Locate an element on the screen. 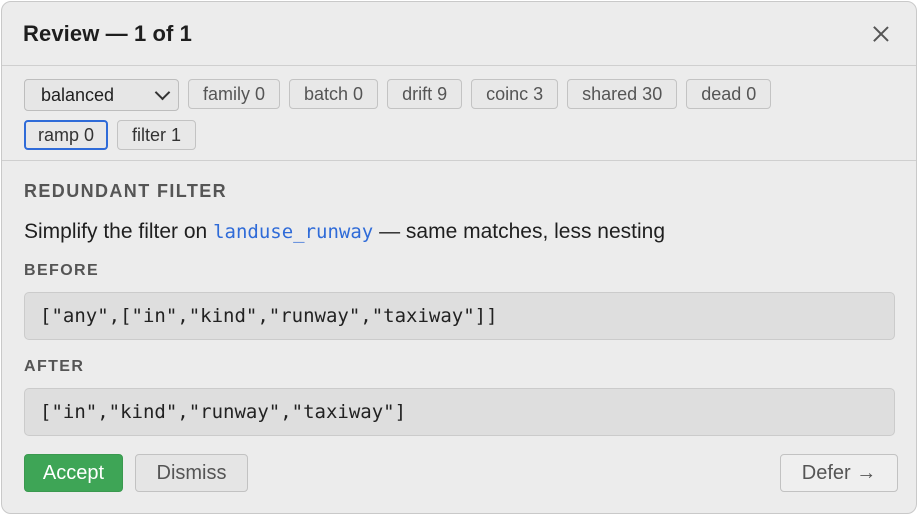 The image size is (920, 517). dialog-header: Review — 1 of 1 is located at coordinates (459, 34).